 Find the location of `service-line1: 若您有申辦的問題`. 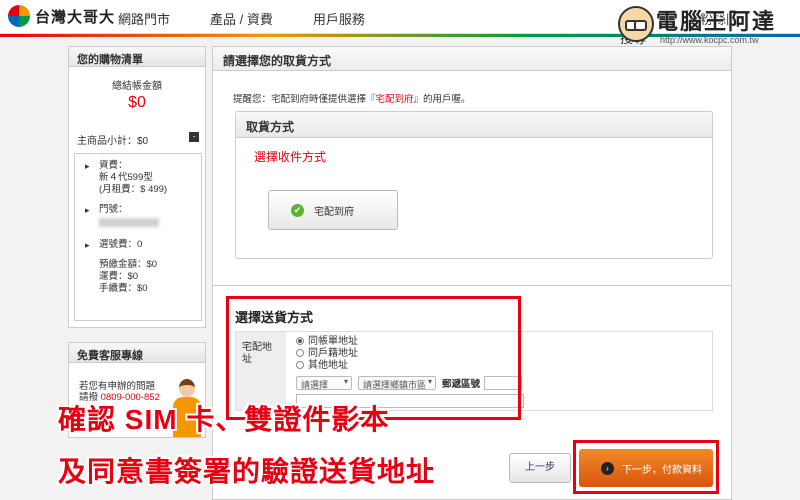

service-line1: 若您有申辦的問題 is located at coordinates (117, 386).